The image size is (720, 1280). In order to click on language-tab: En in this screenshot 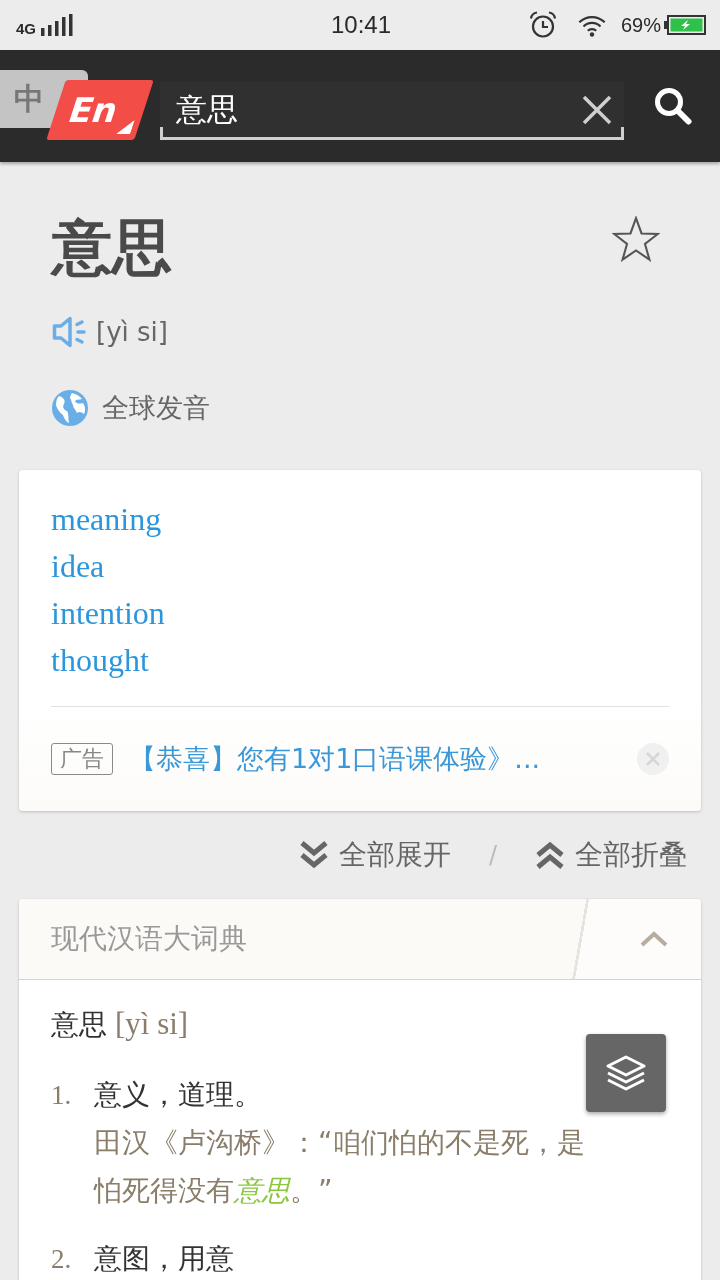, I will do `click(100, 110)`.